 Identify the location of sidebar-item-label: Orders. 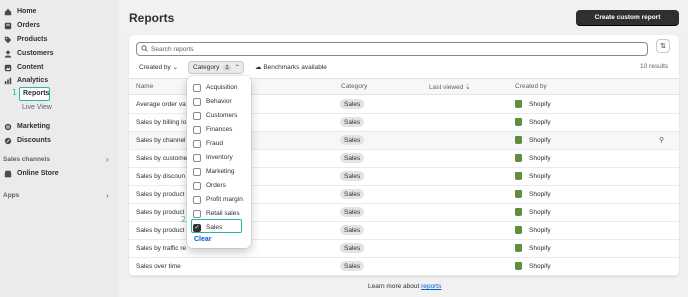
(28, 25).